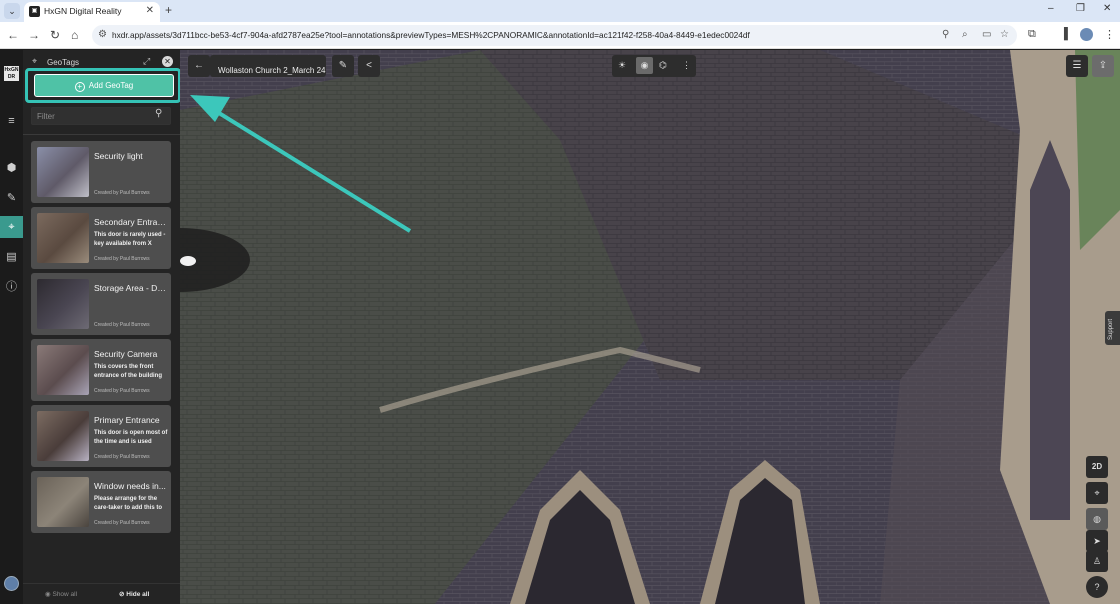 This screenshot has height=604, width=1120. What do you see at coordinates (945, 34) in the screenshot?
I see `location-icon: ⚲` at bounding box center [945, 34].